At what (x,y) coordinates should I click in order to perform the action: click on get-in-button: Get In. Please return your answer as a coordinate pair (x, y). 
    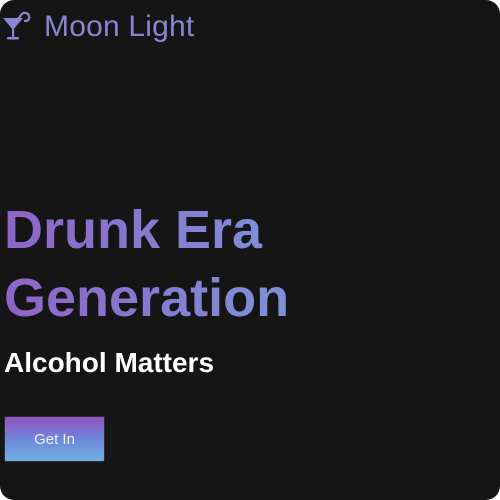
    Looking at the image, I should click on (54, 439).